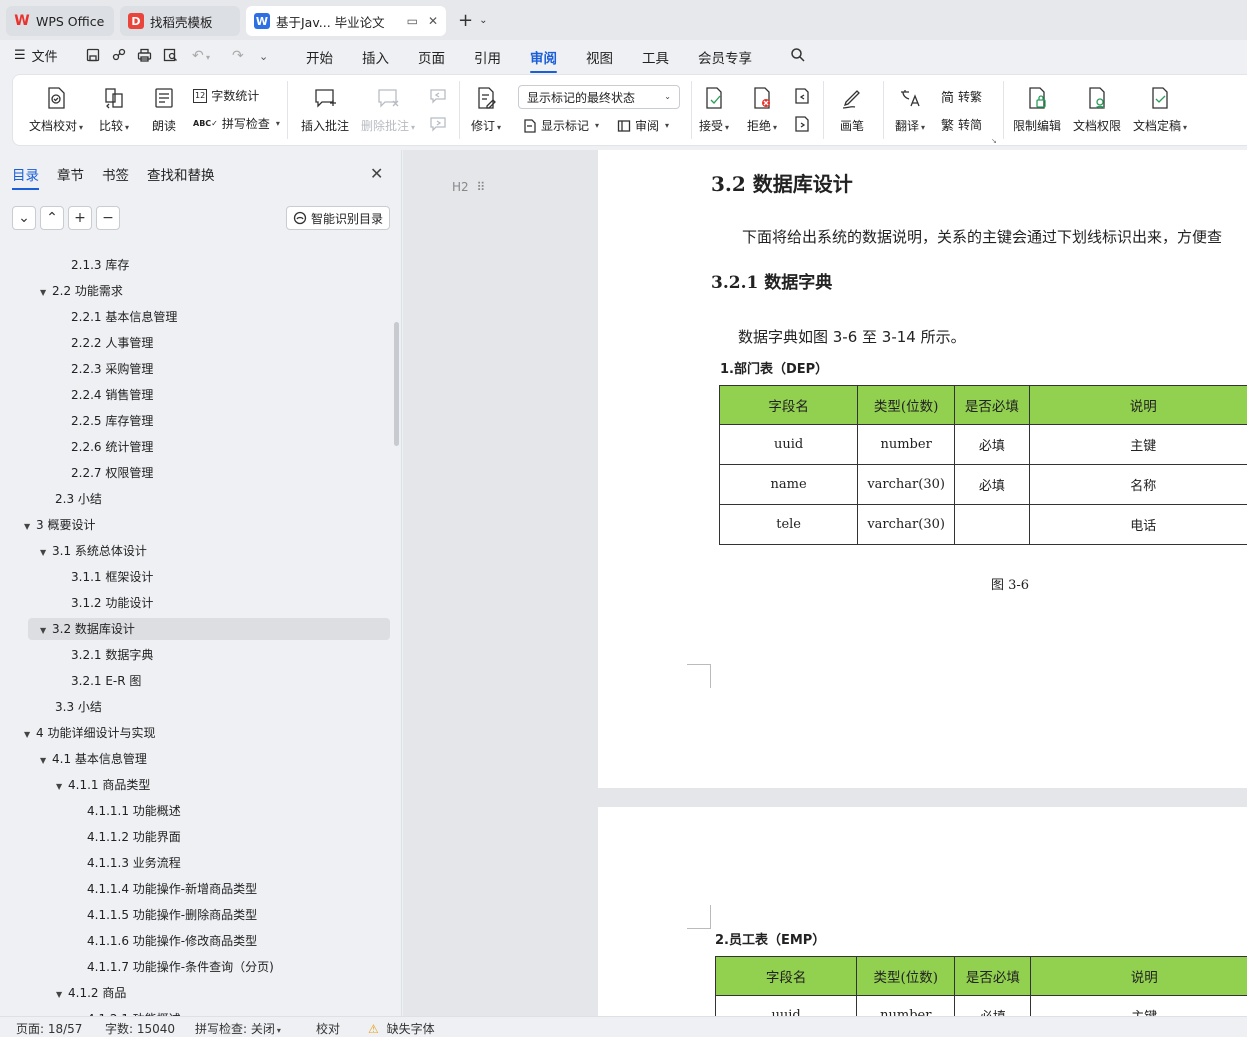 This screenshot has width=1247, height=1037. I want to click on toc-item: 3.2.1 E-R 图, so click(98, 681).